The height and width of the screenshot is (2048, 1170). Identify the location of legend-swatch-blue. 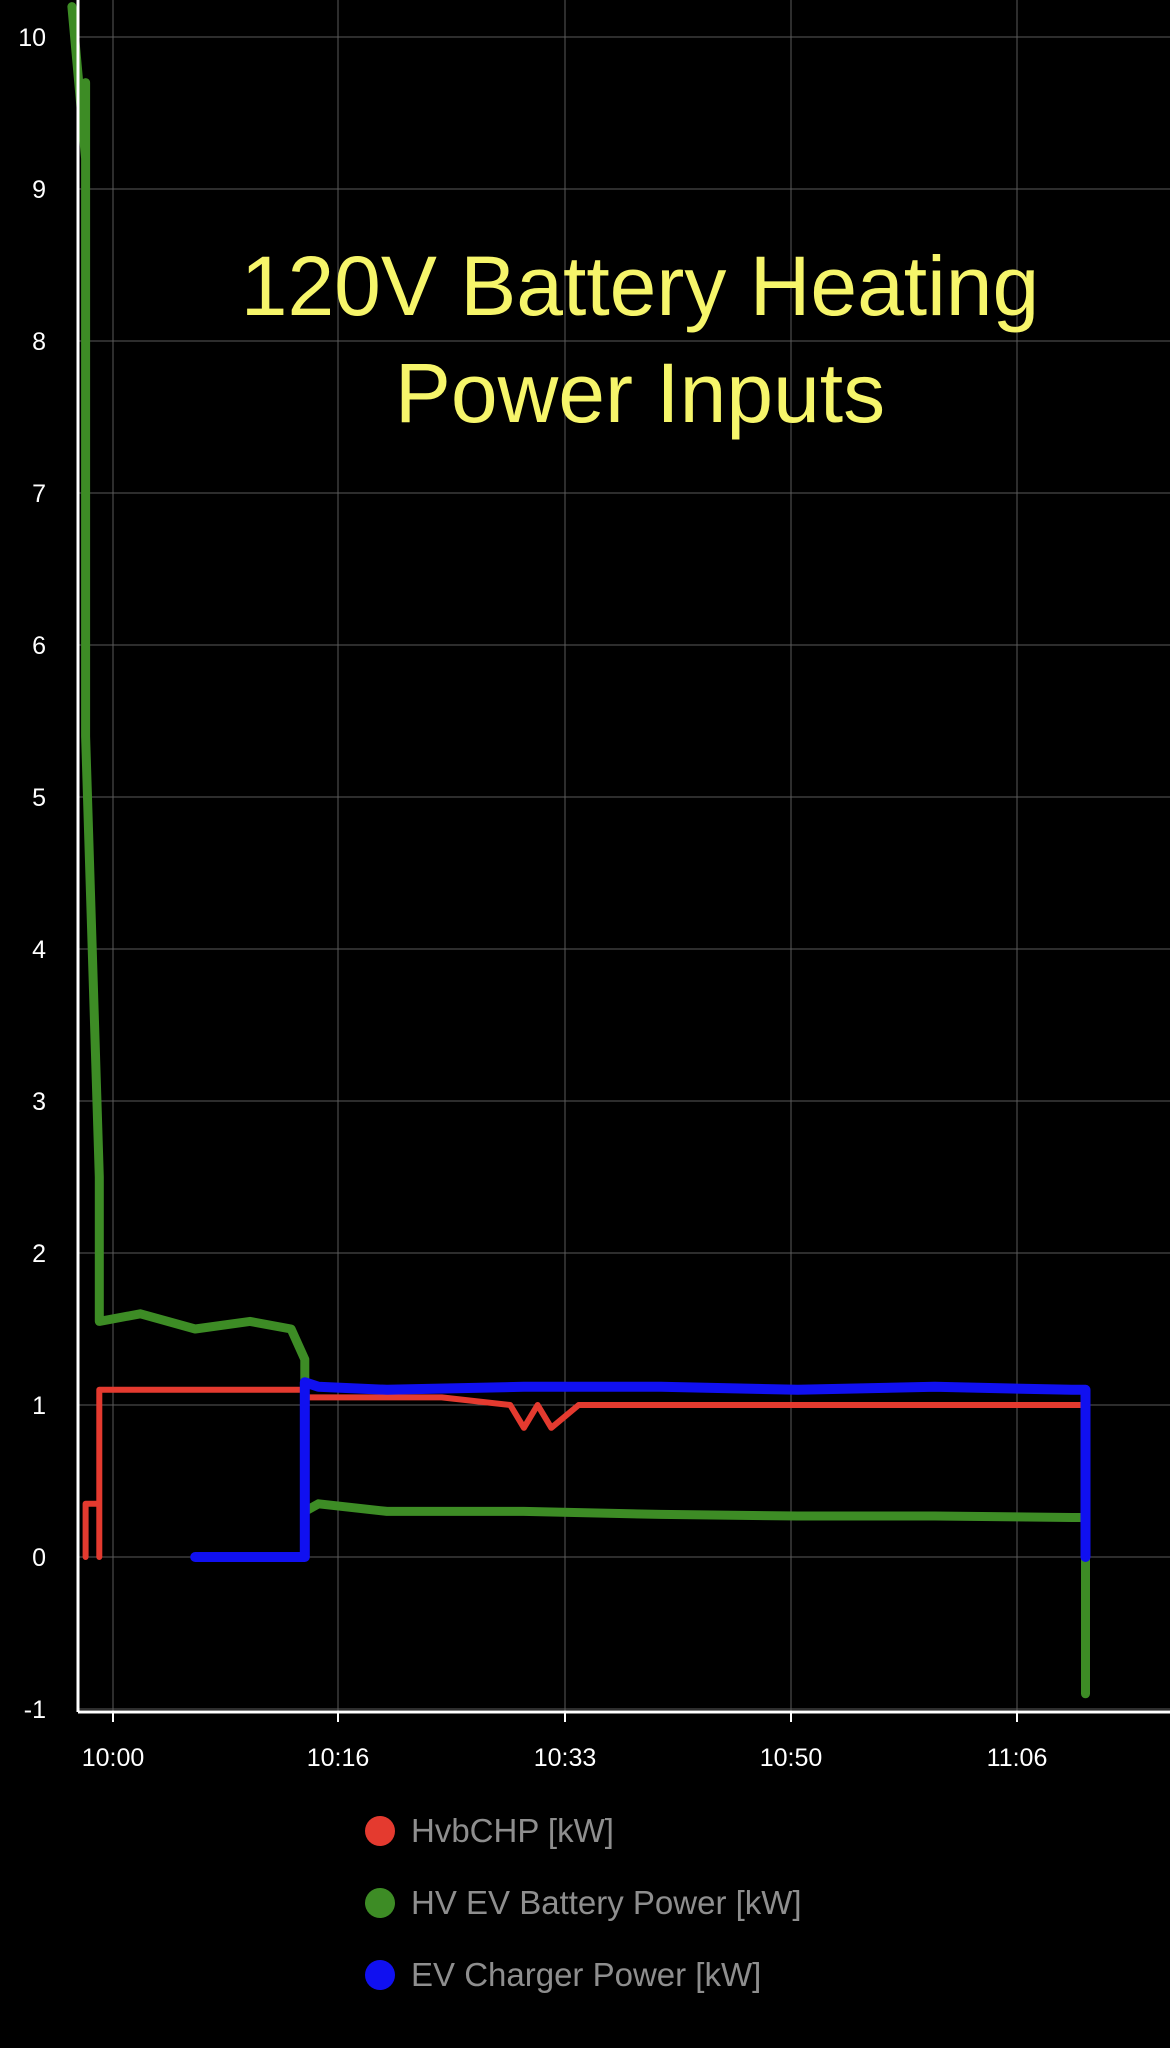
(380, 1975).